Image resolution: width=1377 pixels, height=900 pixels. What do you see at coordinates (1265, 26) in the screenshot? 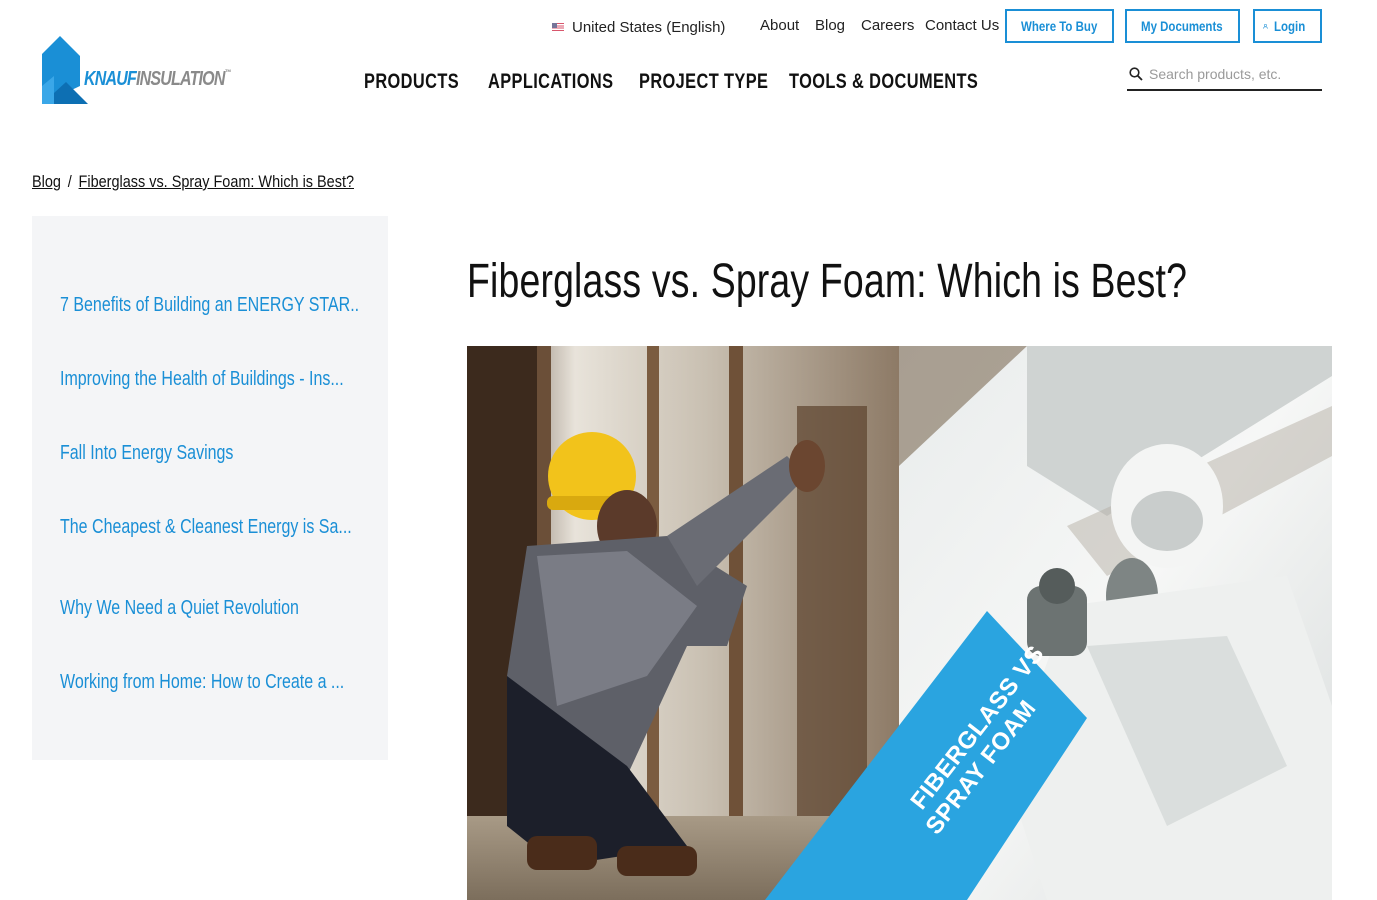
I see `user-icon` at bounding box center [1265, 26].